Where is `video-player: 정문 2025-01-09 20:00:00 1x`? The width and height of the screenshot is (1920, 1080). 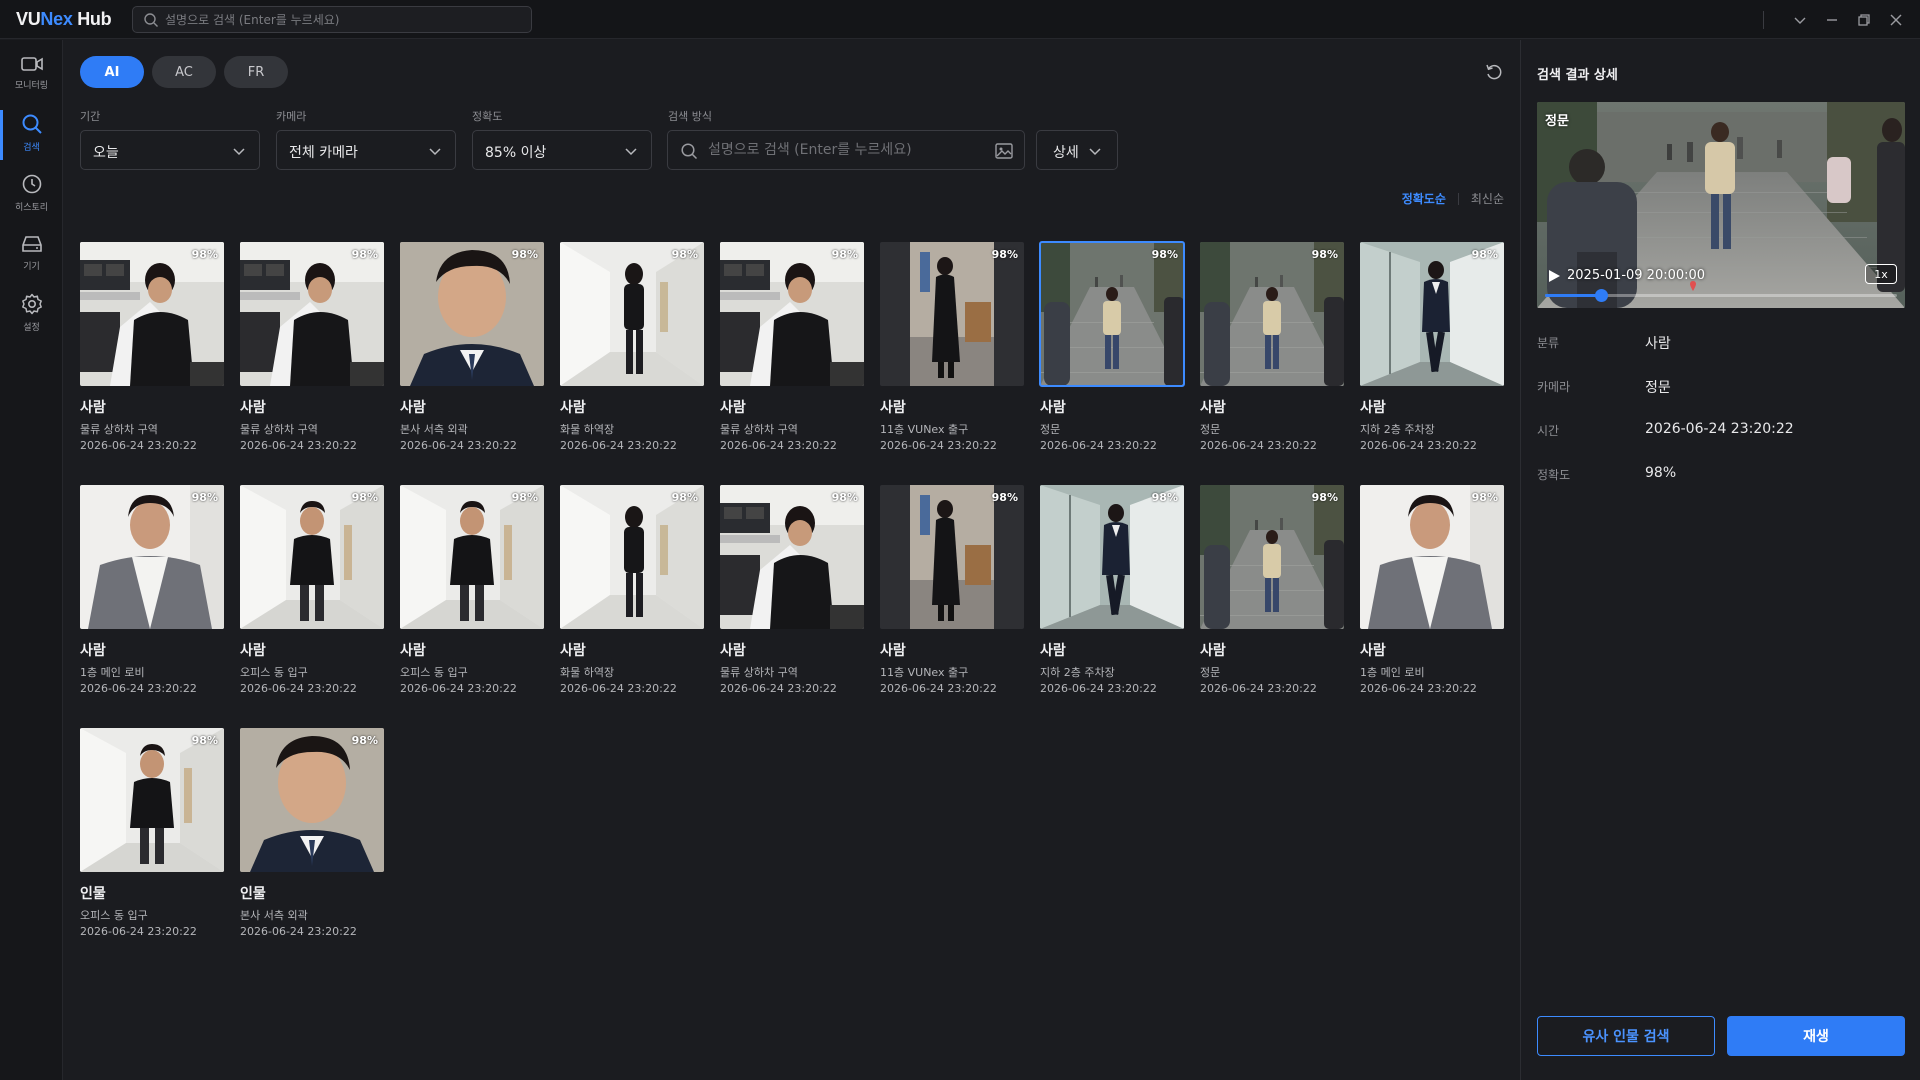 video-player: 정문 2025-01-09 20:00:00 1x is located at coordinates (1721, 205).